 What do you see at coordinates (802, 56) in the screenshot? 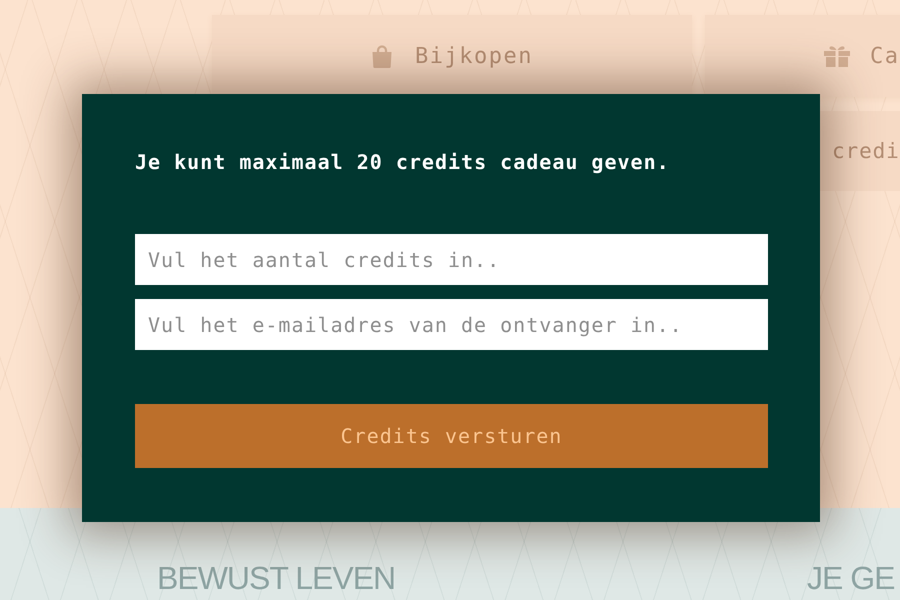
I see `menu-tab: Ca` at bounding box center [802, 56].